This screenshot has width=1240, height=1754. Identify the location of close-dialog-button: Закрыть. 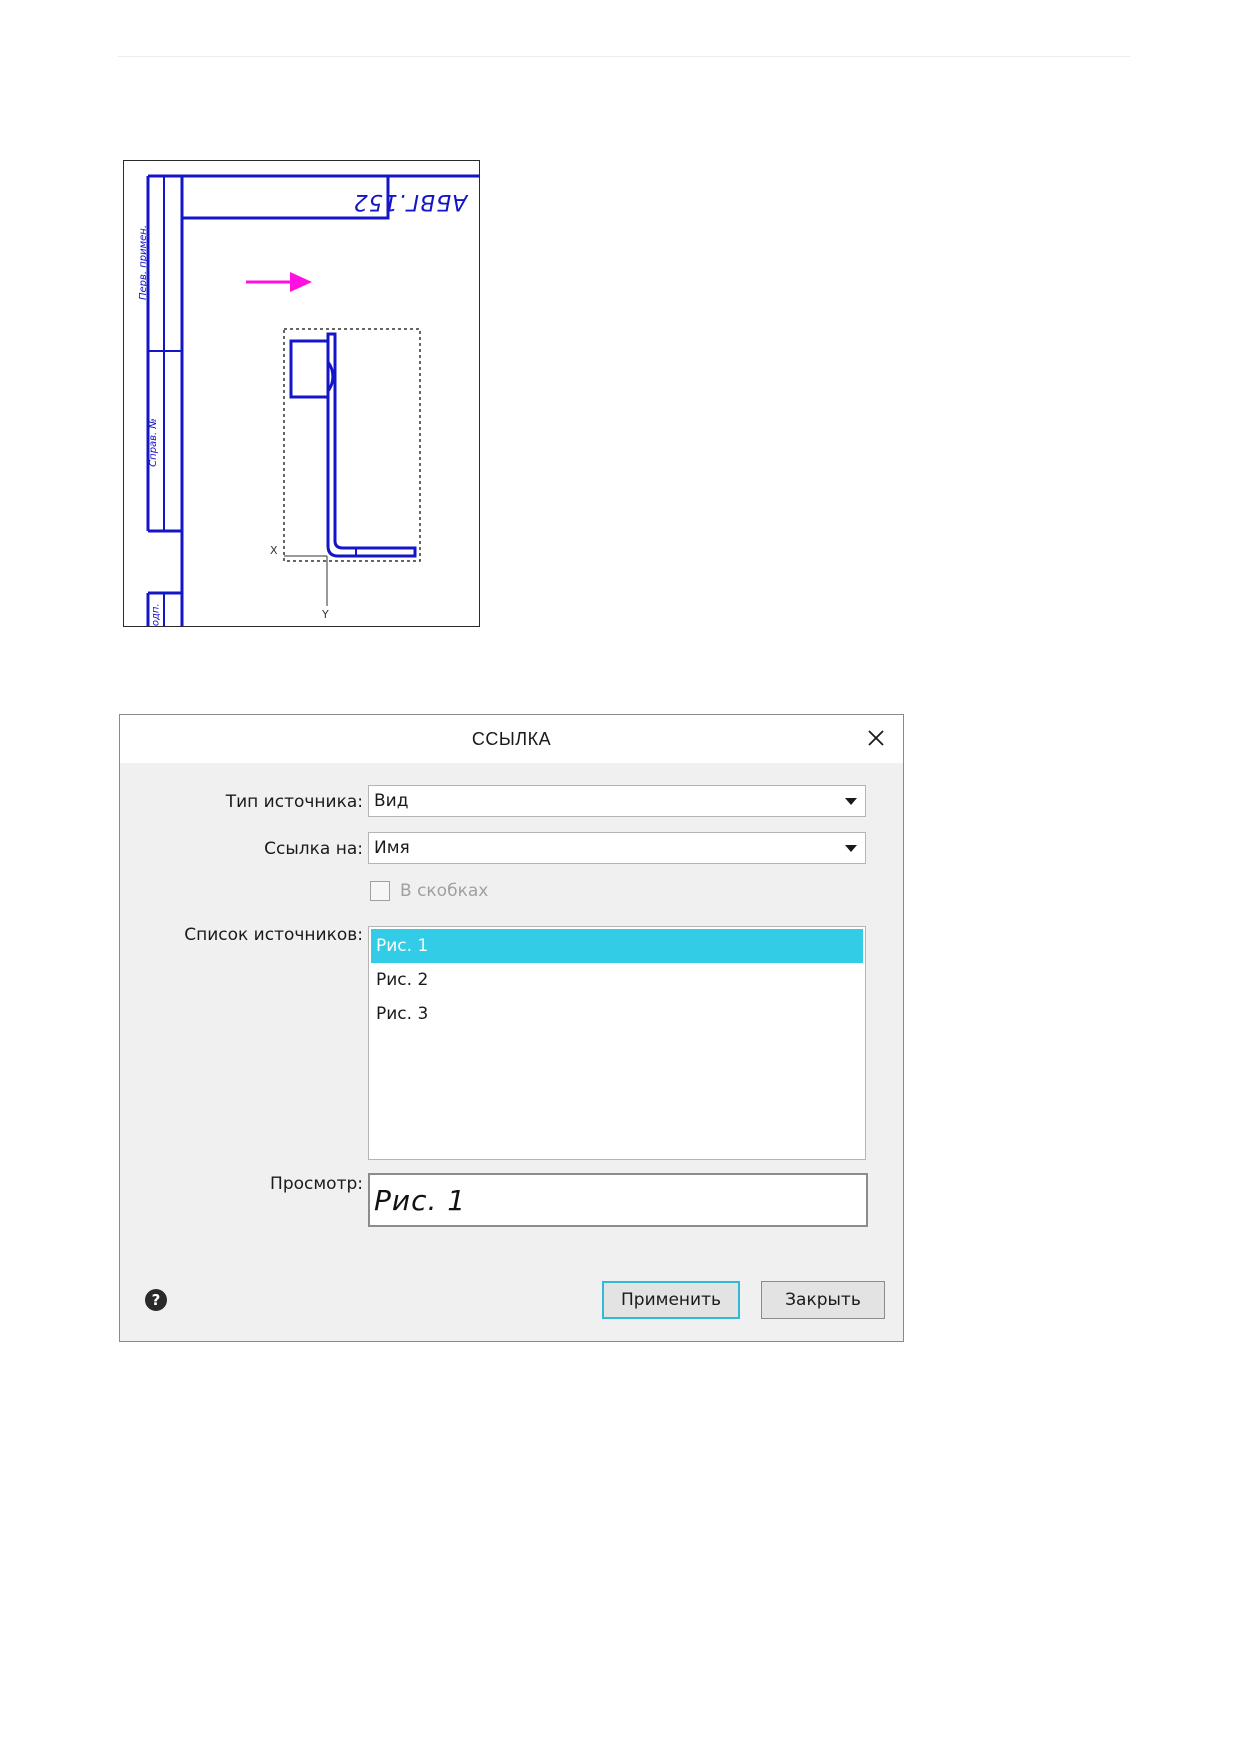
(823, 1300).